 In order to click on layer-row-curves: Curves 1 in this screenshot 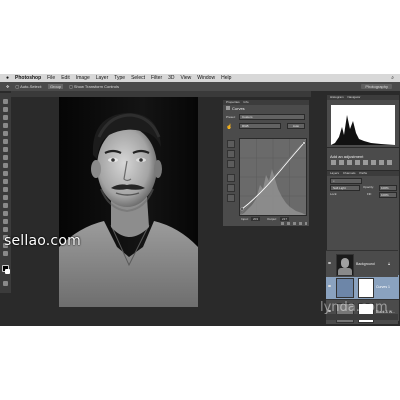, I will do `click(362, 286)`.